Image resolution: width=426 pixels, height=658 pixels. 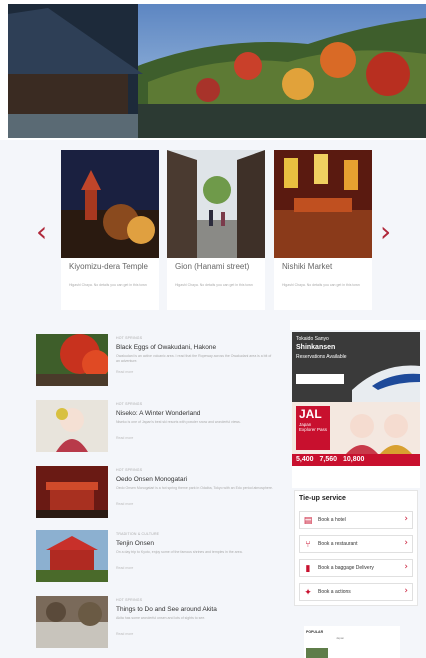 I want to click on article-title: Niseko: A Winter Wonderland, so click(x=158, y=413).